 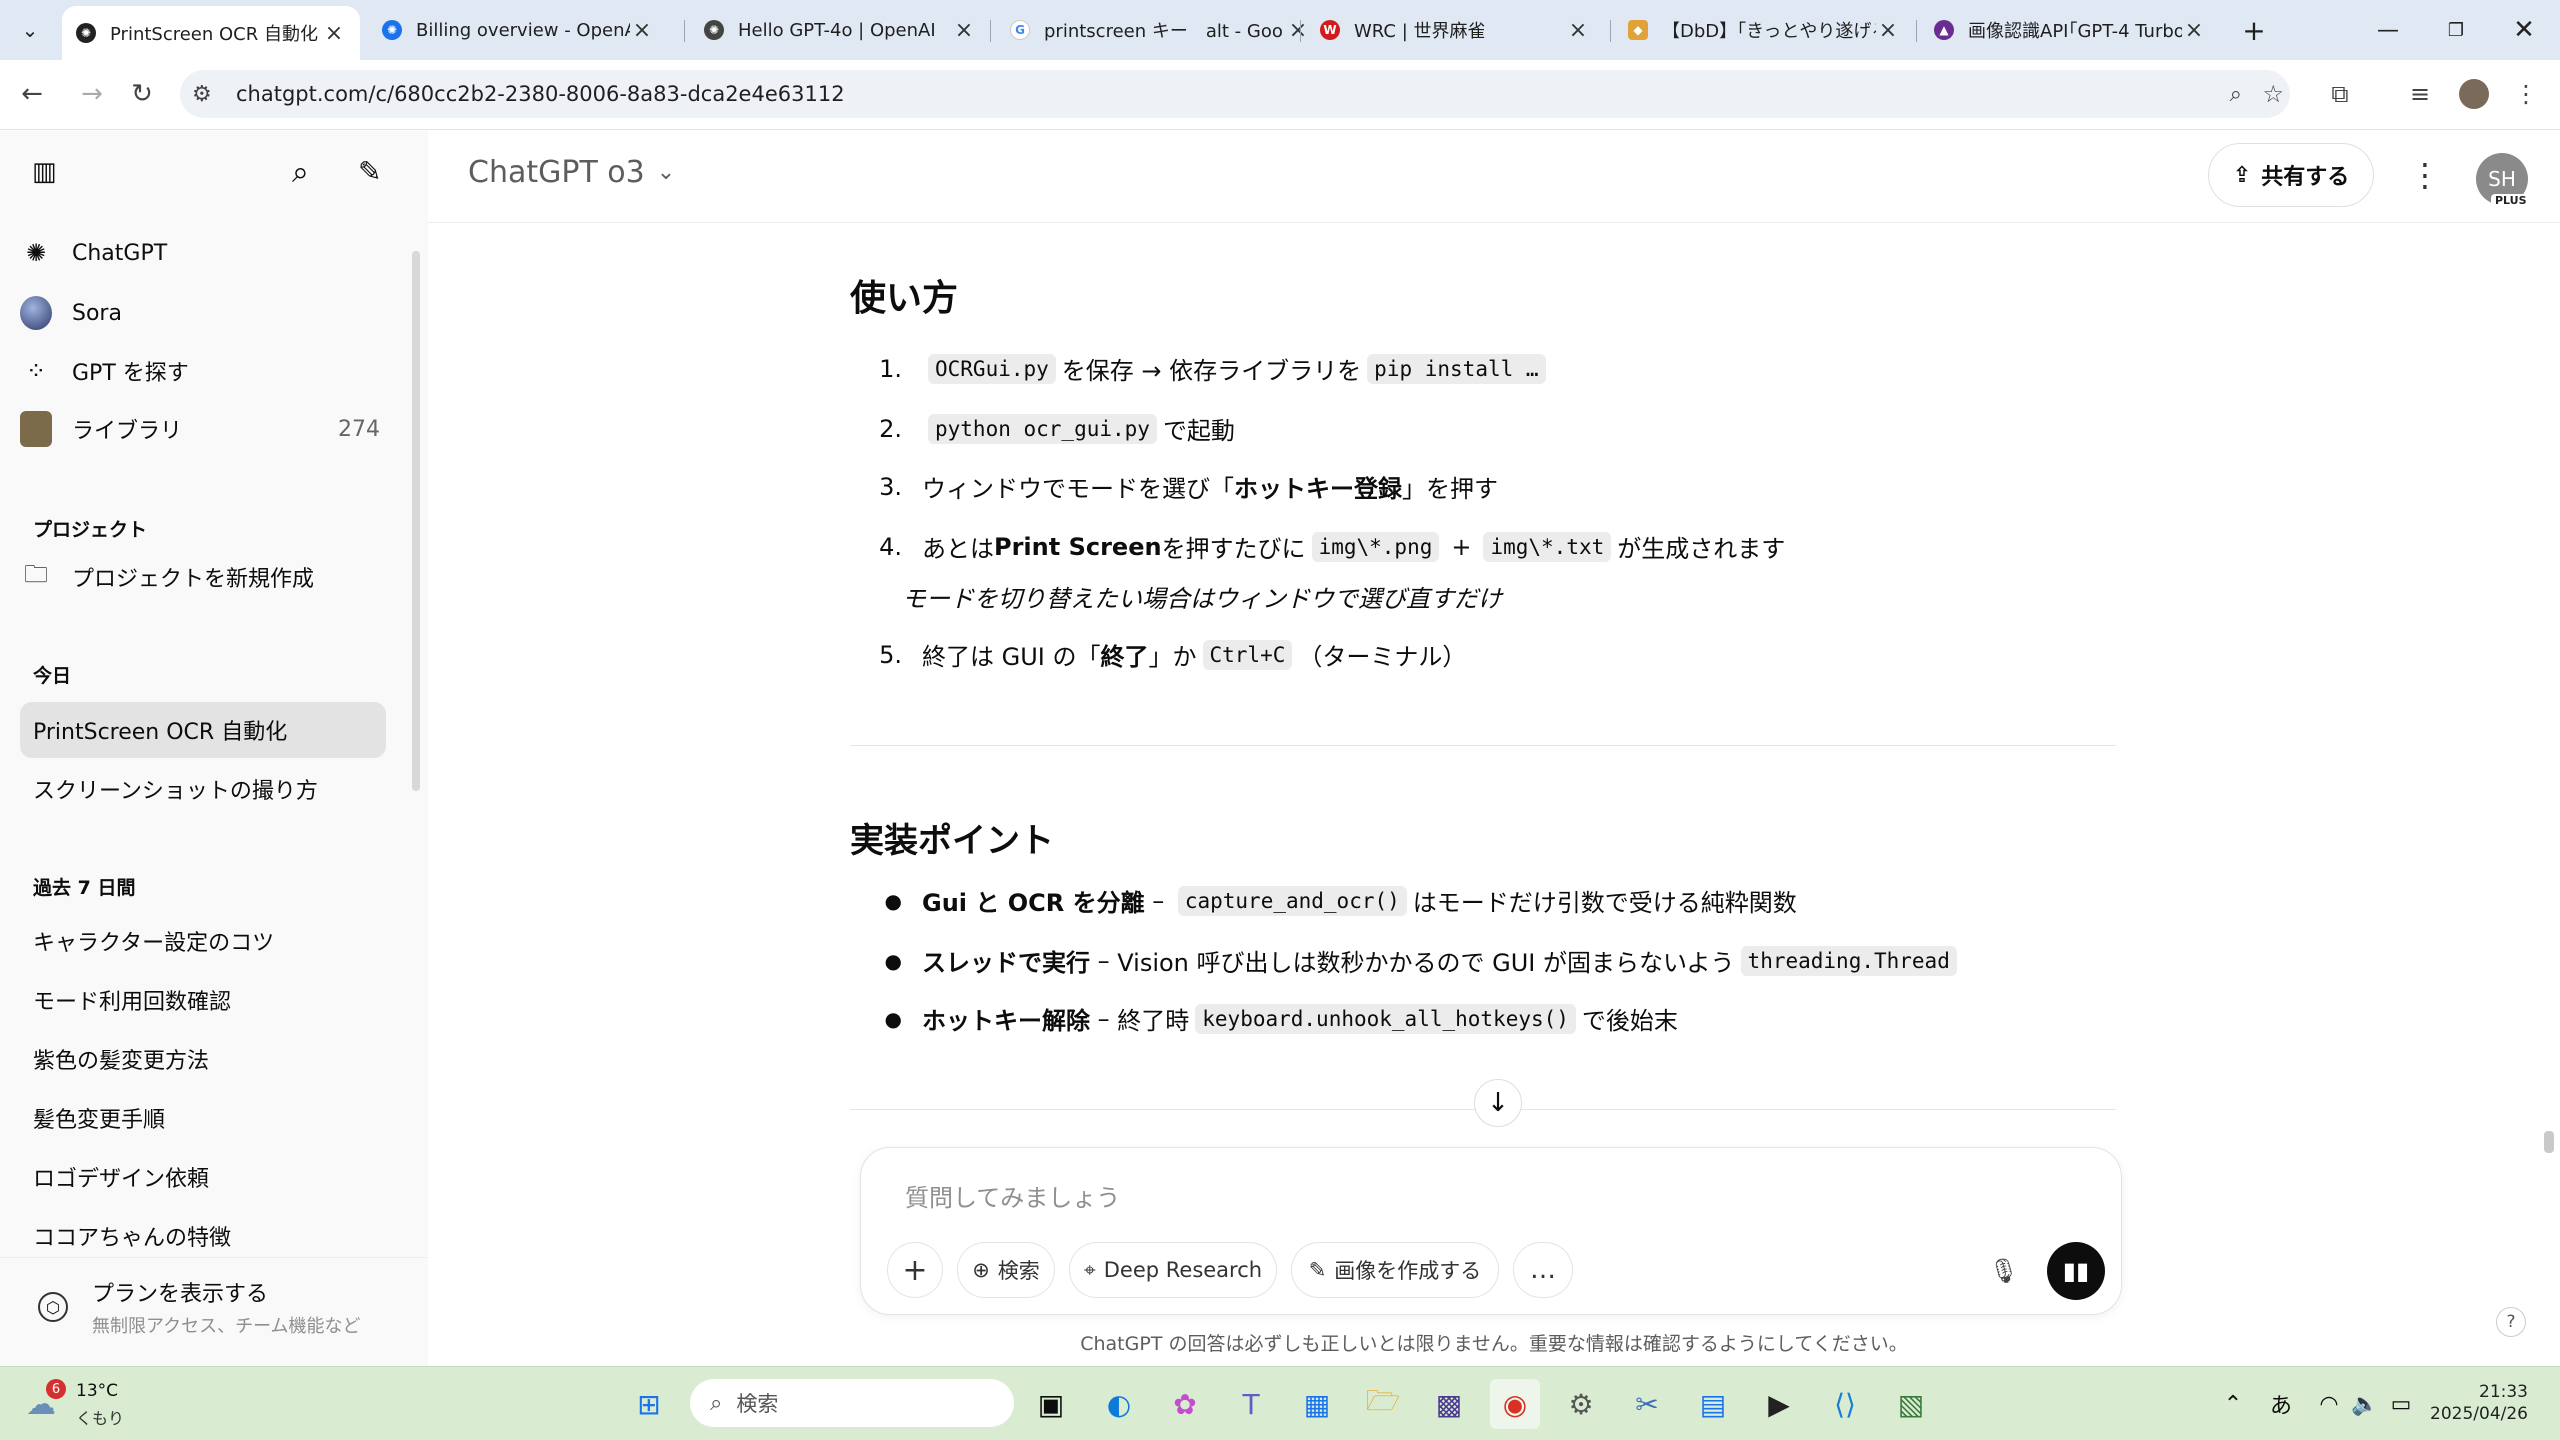 What do you see at coordinates (2474, 94) in the screenshot?
I see `profile-avatar-icon` at bounding box center [2474, 94].